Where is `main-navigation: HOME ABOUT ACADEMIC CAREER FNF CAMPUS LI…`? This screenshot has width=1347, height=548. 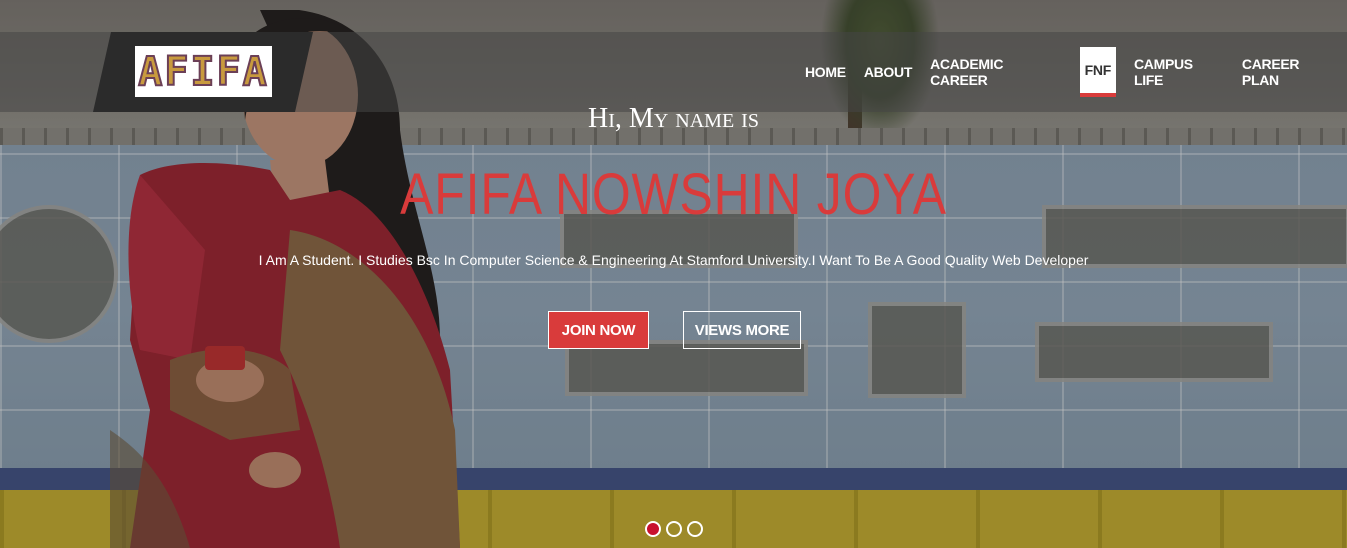
main-navigation: HOME ABOUT ACADEMIC CAREER FNF CAMPUS LI… is located at coordinates (1071, 72).